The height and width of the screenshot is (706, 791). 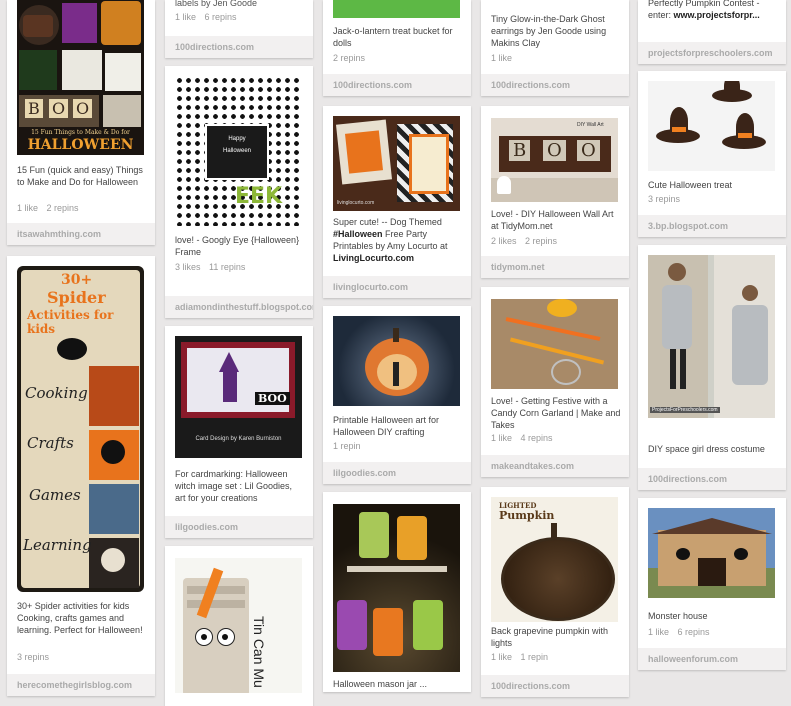 What do you see at coordinates (558, 579) in the screenshot?
I see `pumpkin-icon` at bounding box center [558, 579].